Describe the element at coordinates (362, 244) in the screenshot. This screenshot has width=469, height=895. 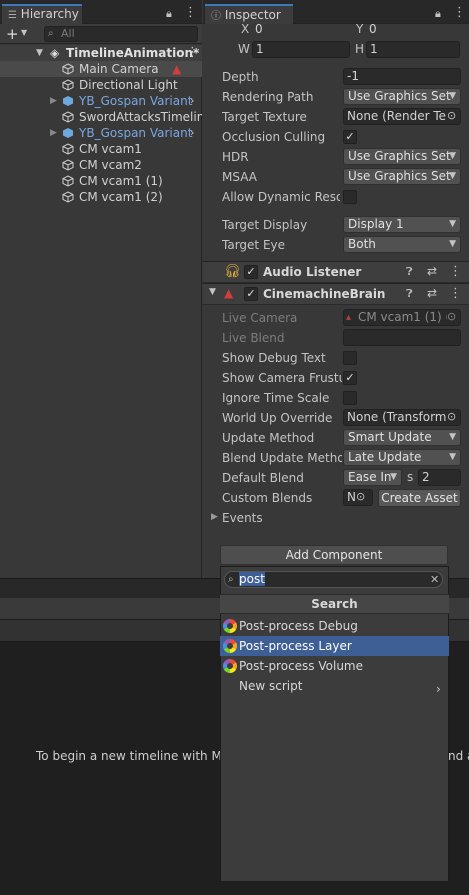
I see `target-eye-value: Both` at that location.